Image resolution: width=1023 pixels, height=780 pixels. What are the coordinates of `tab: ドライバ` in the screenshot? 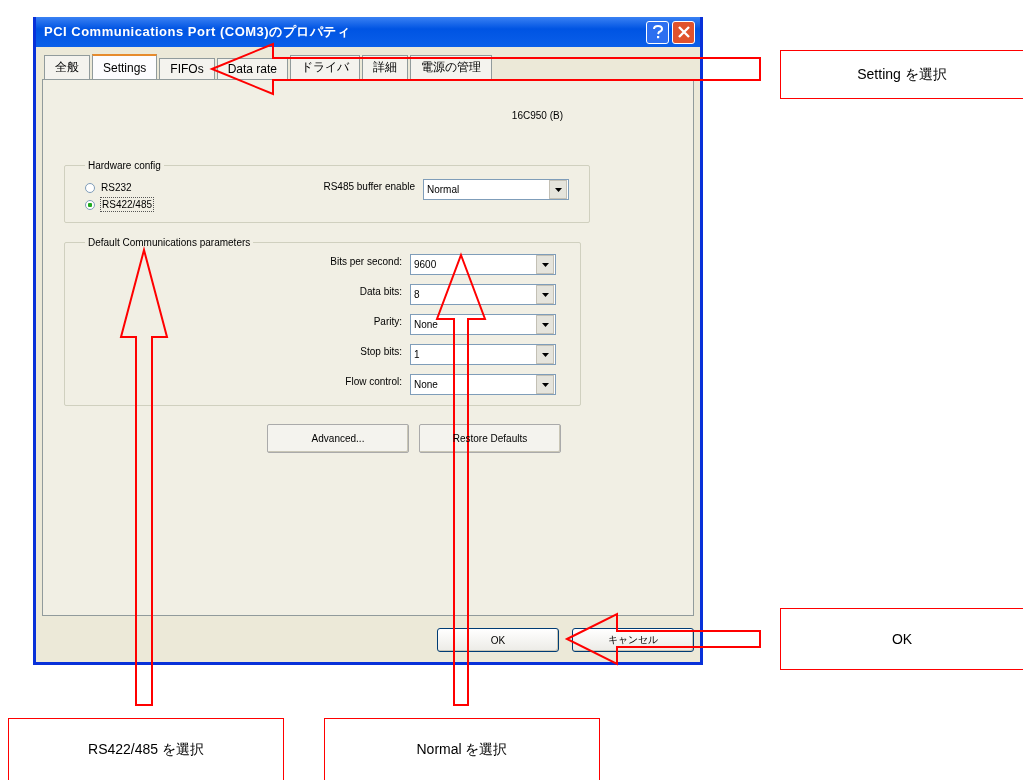 It's located at (325, 67).